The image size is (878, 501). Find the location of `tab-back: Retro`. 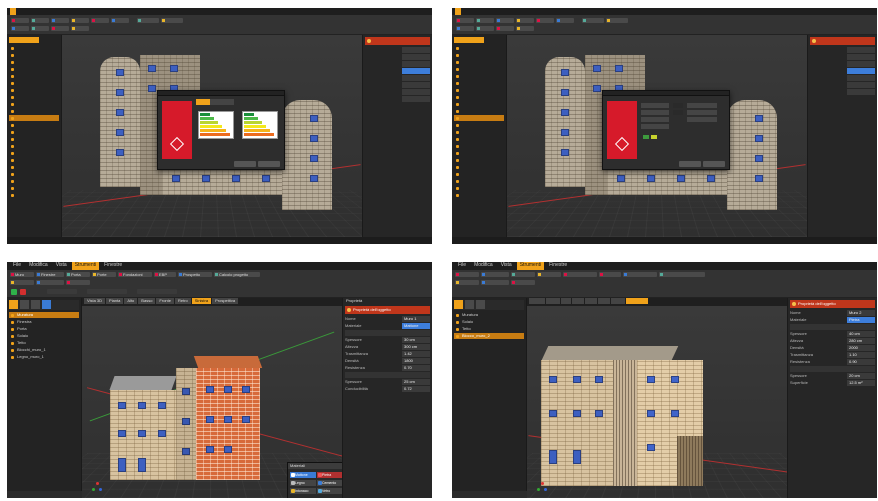

tab-back: Retro is located at coordinates (182, 301).